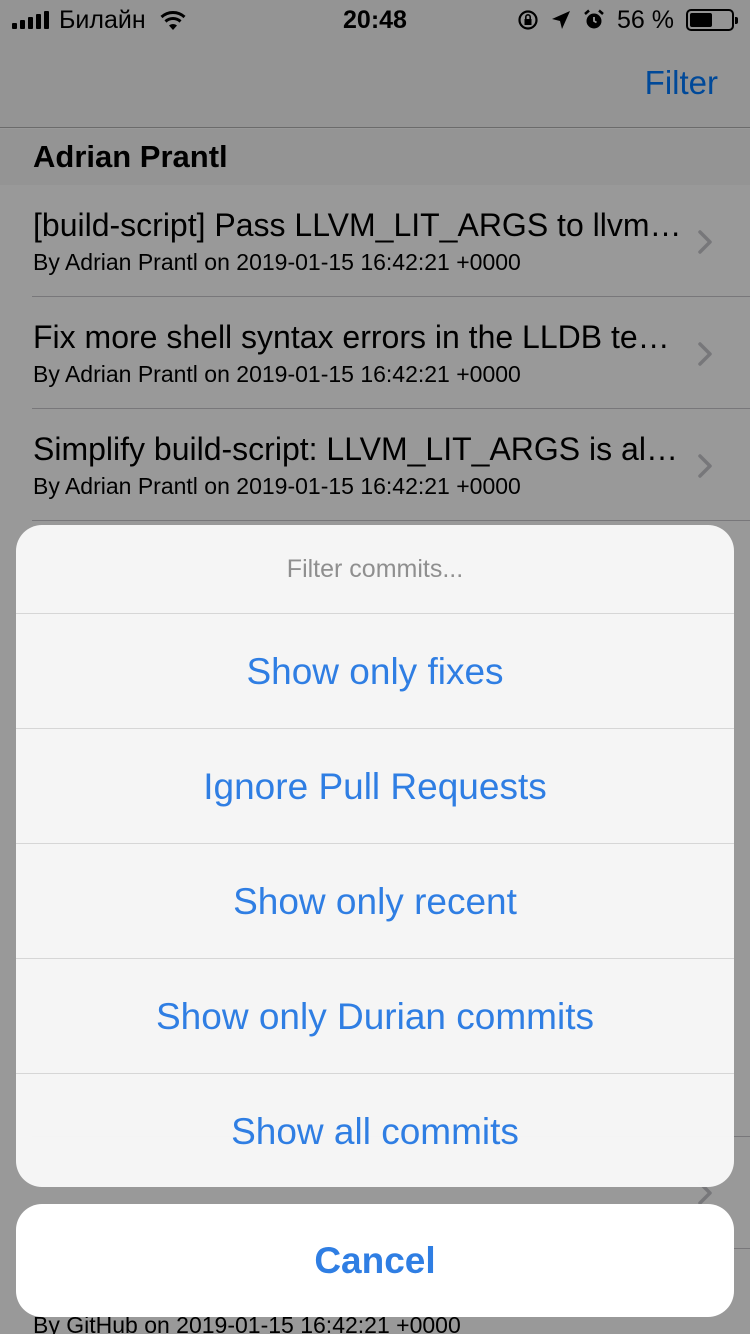 This screenshot has width=750, height=1334. I want to click on show-all-commits-option: Show all commits, so click(375, 1130).